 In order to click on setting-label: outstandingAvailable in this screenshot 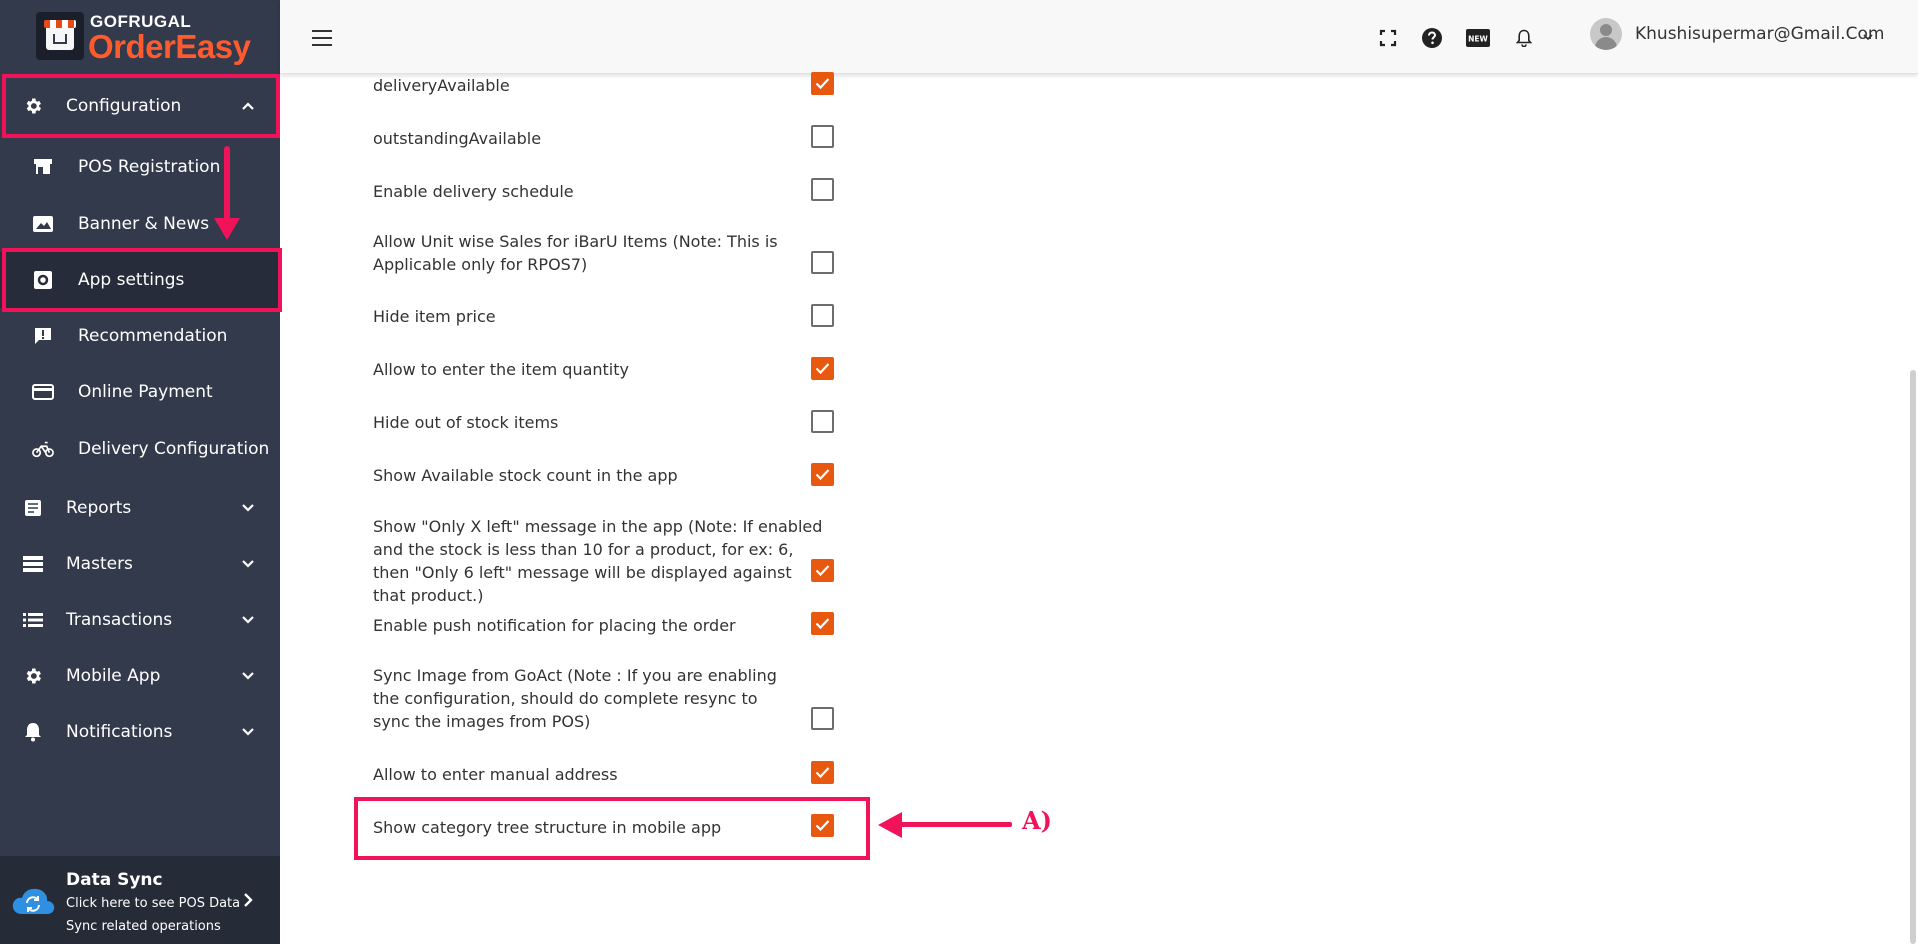, I will do `click(457, 138)`.